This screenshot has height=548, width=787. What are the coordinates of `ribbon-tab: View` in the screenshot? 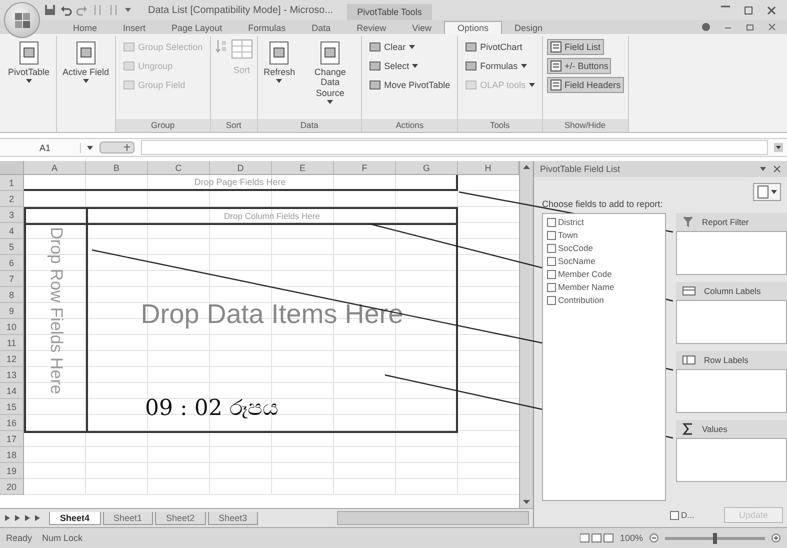 It's located at (421, 27).